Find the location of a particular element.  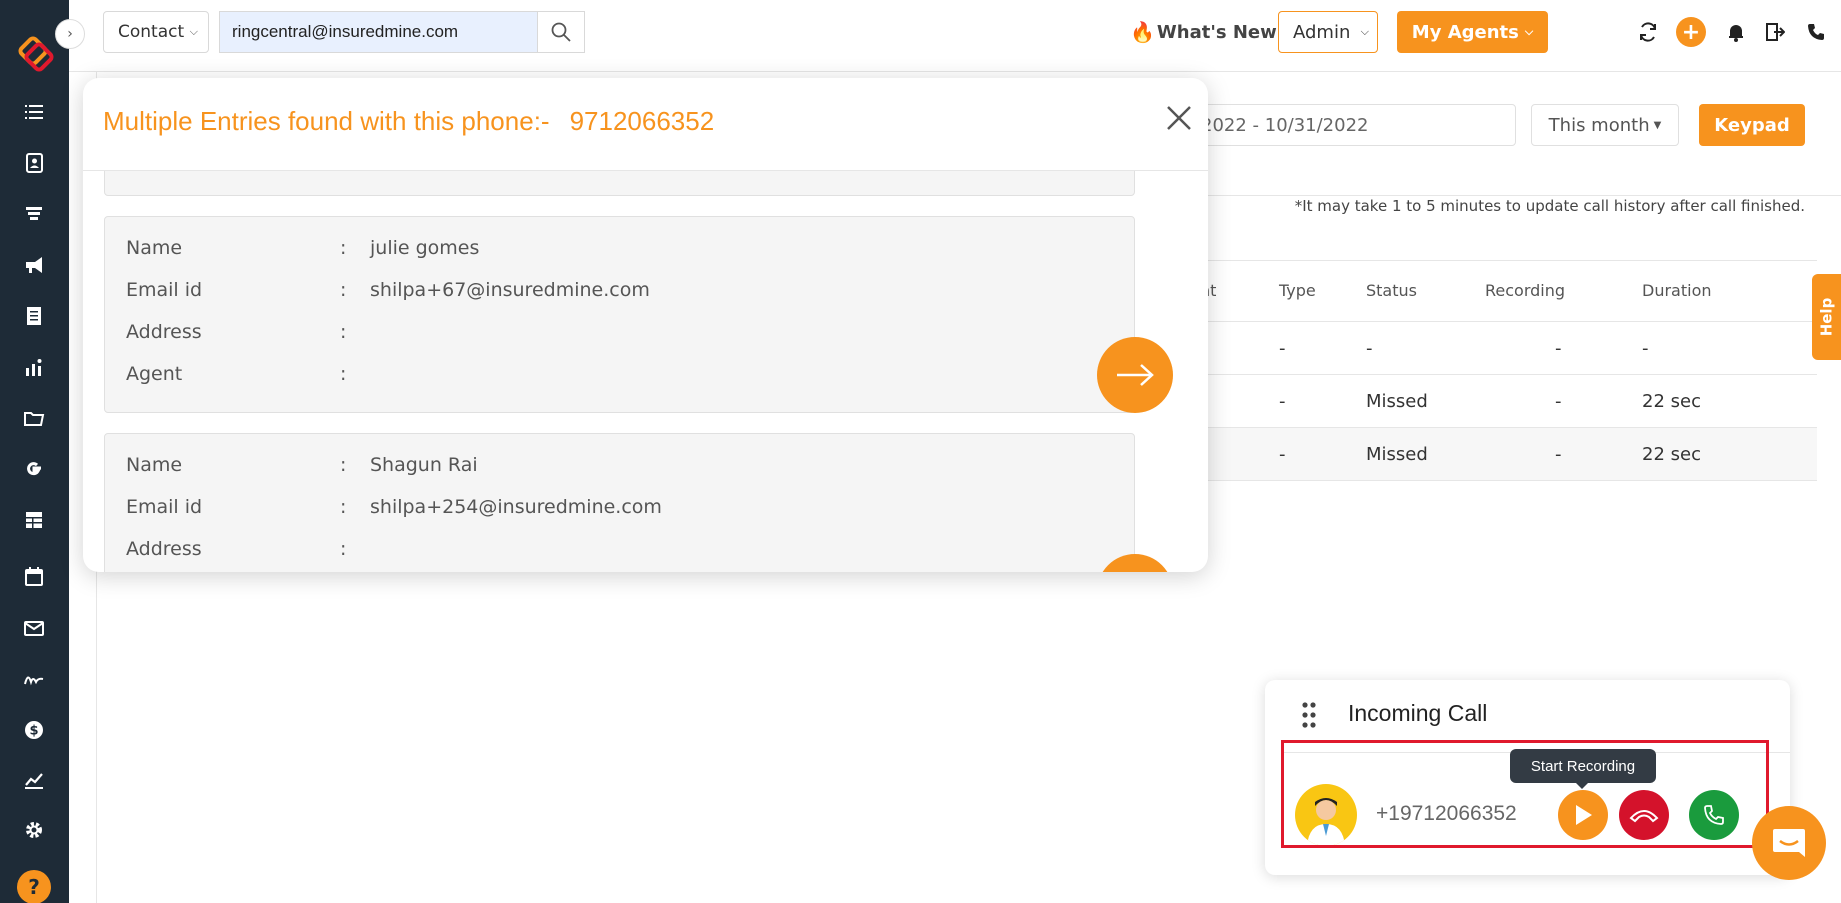

my-agents-button: My Agents ⌵ is located at coordinates (1472, 32).